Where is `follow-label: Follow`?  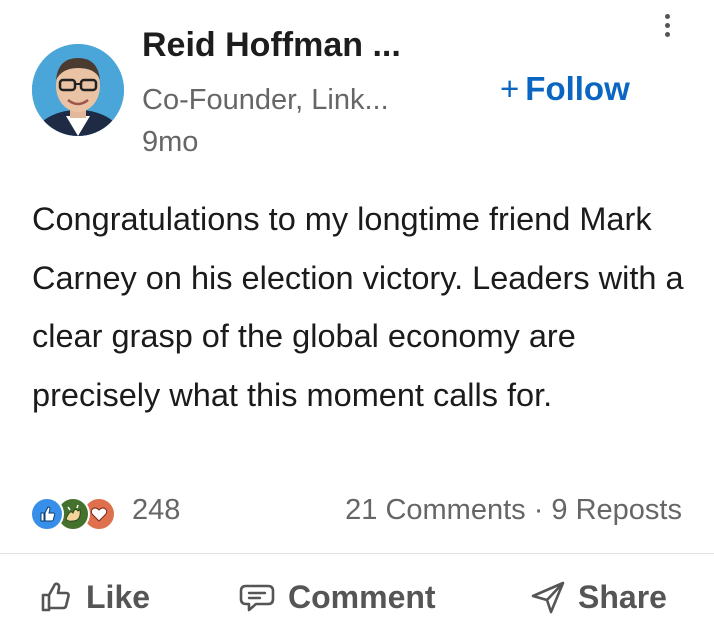 follow-label: Follow is located at coordinates (577, 88).